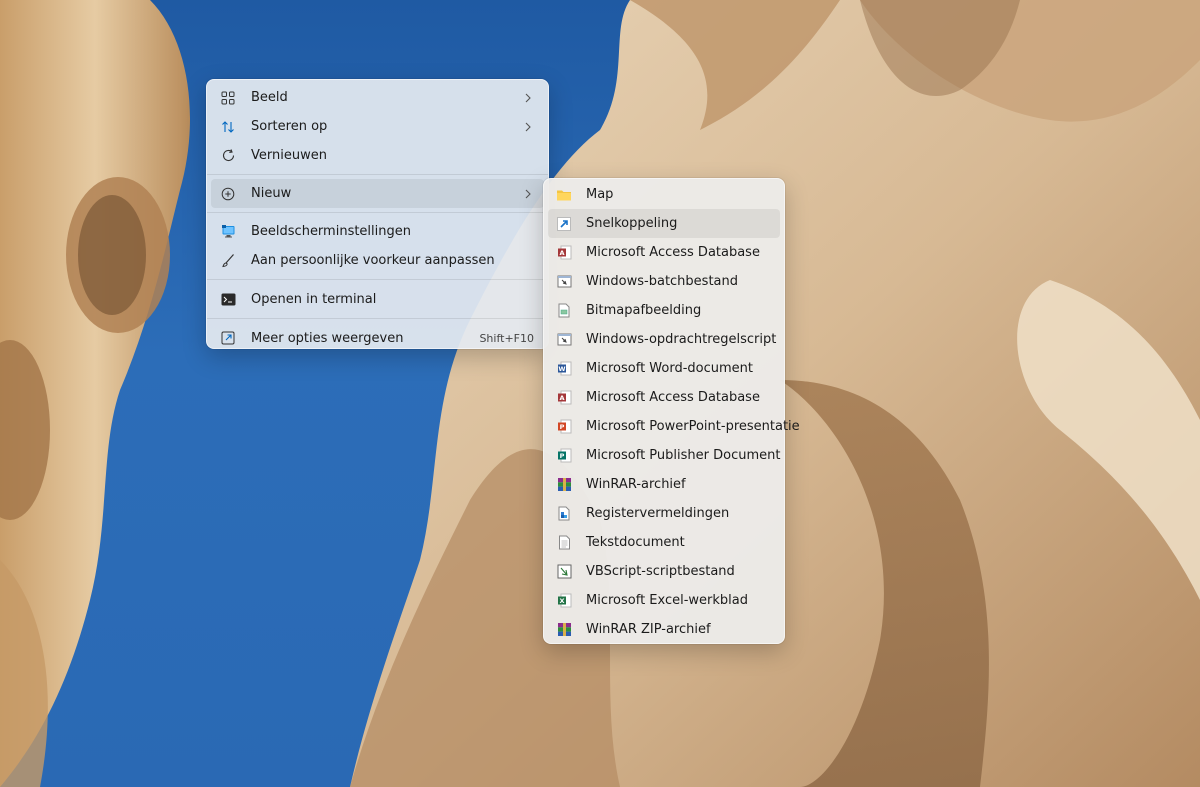 The width and height of the screenshot is (1200, 787). Describe the element at coordinates (681, 339) in the screenshot. I see `submenu-item-label: Windows-opdrachtregelscript` at that location.